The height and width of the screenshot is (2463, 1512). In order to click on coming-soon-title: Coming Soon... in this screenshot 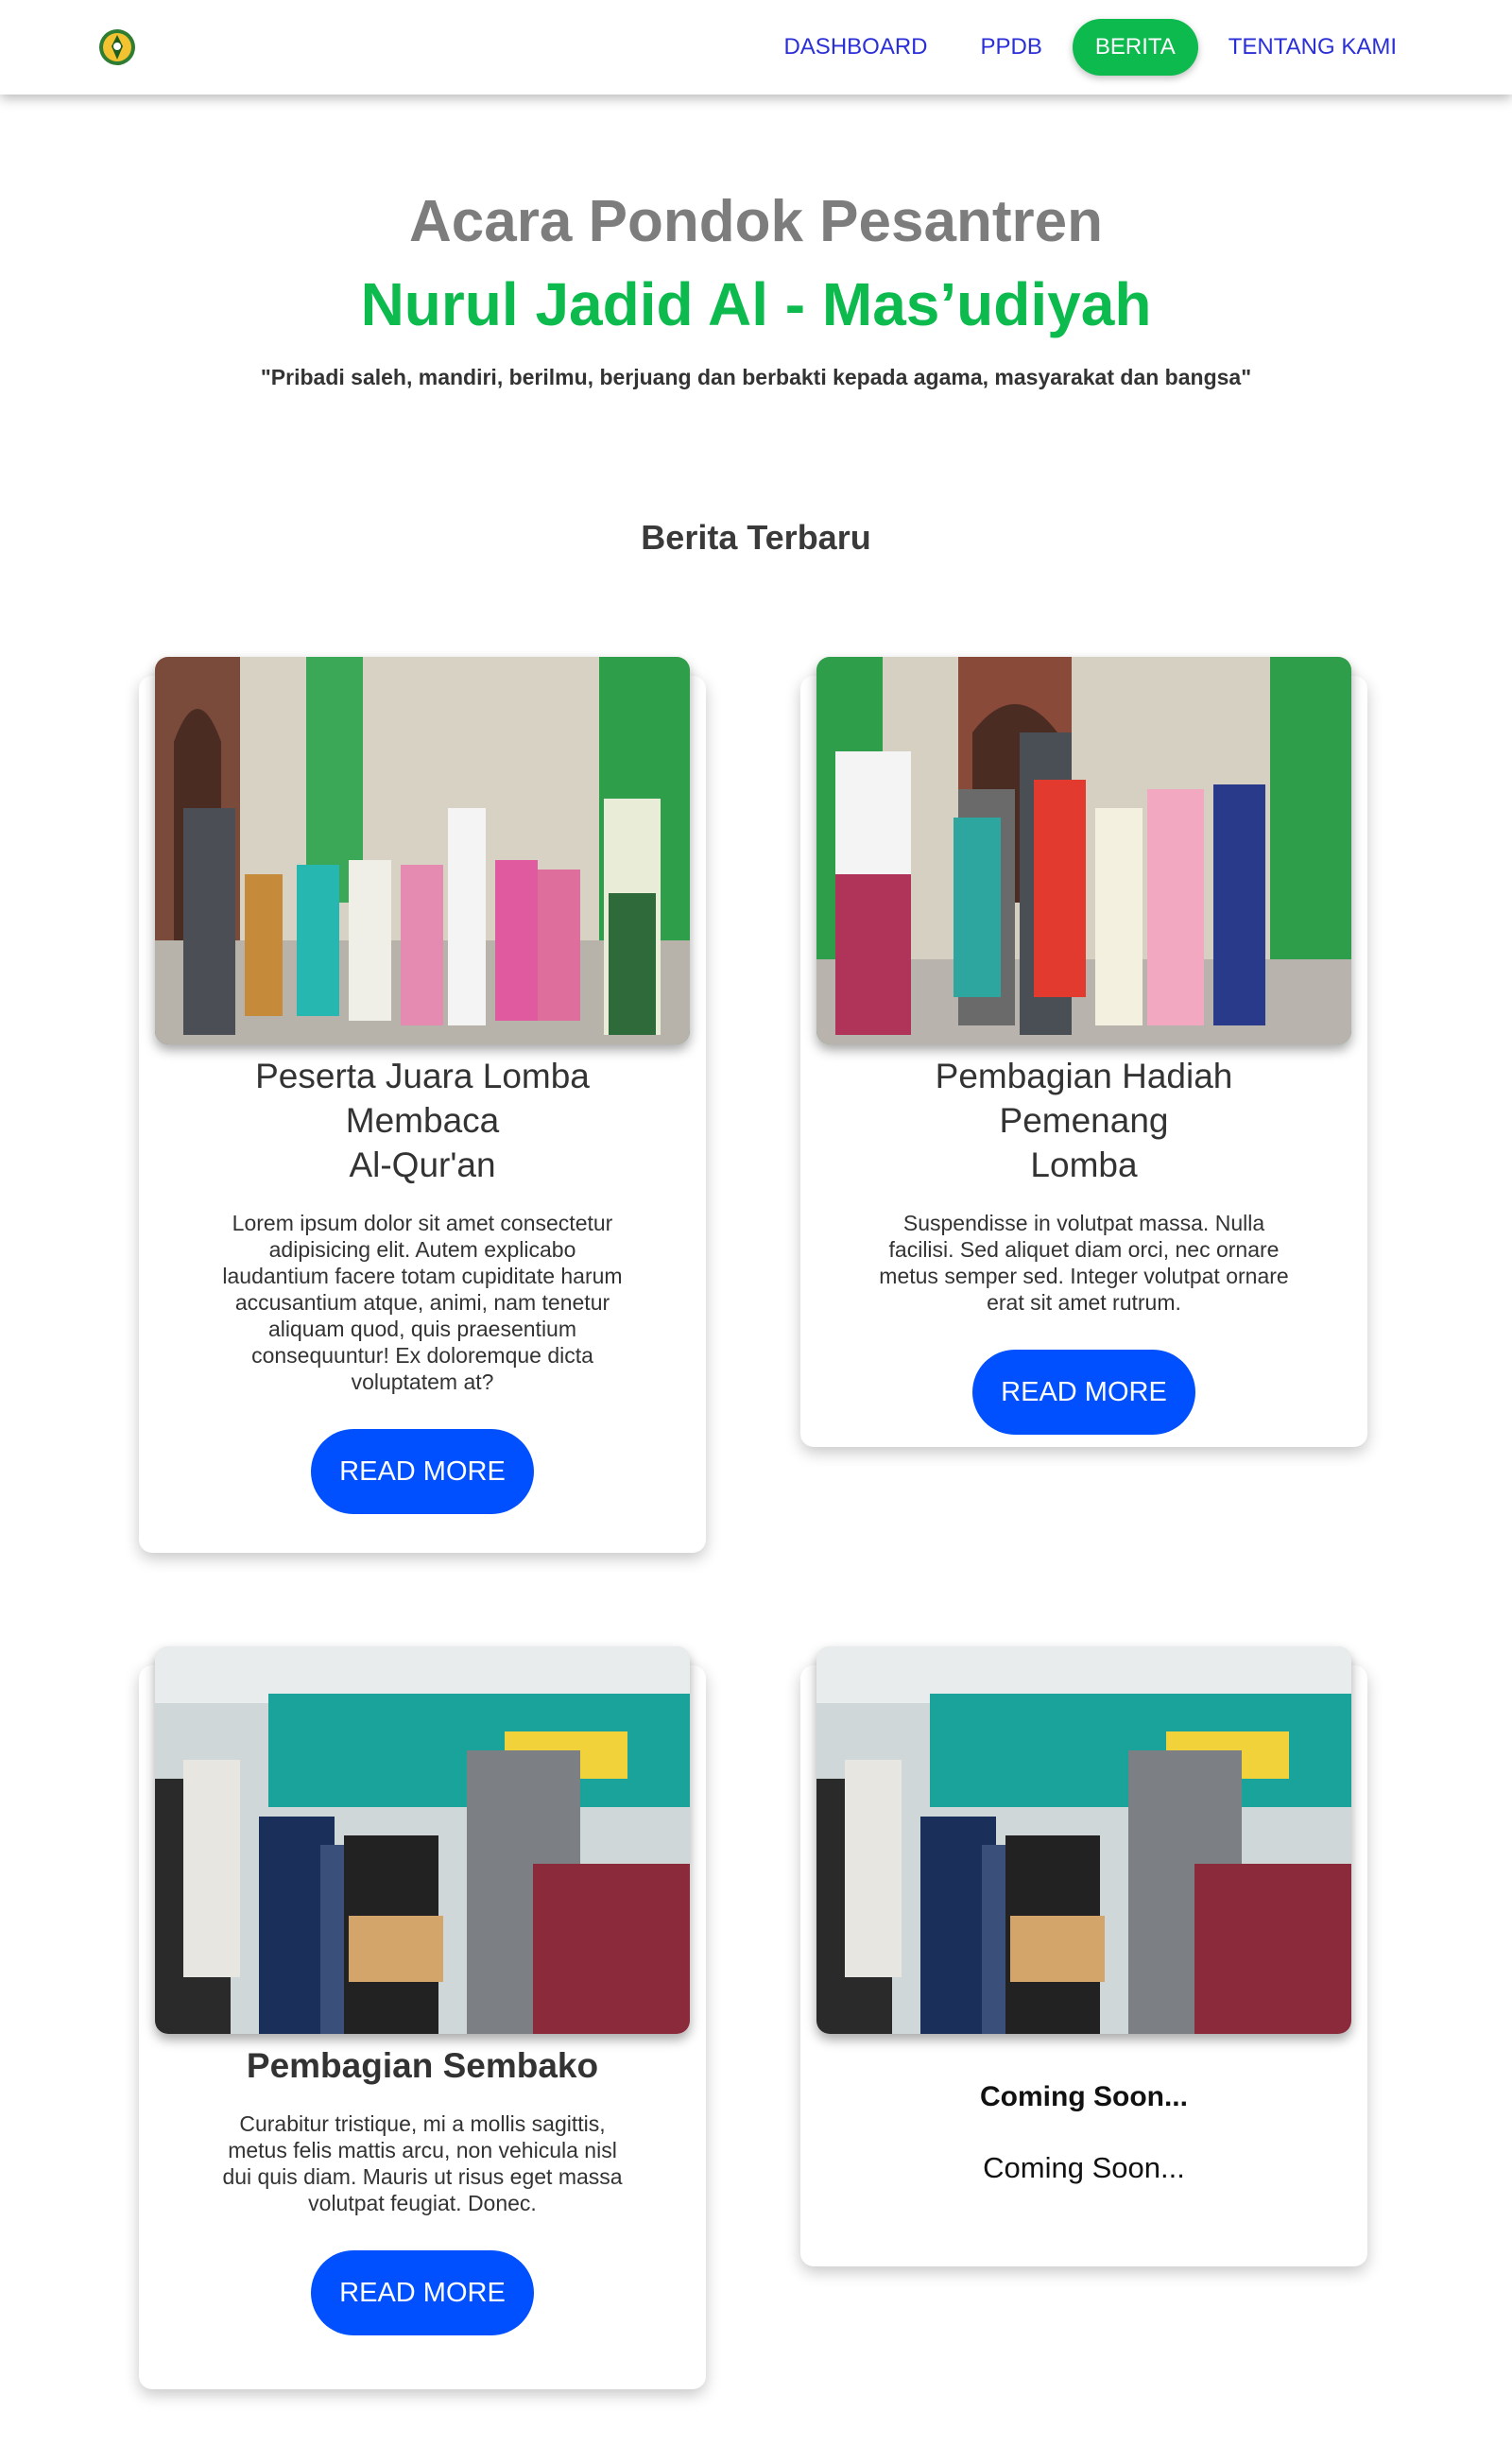, I will do `click(1084, 2096)`.